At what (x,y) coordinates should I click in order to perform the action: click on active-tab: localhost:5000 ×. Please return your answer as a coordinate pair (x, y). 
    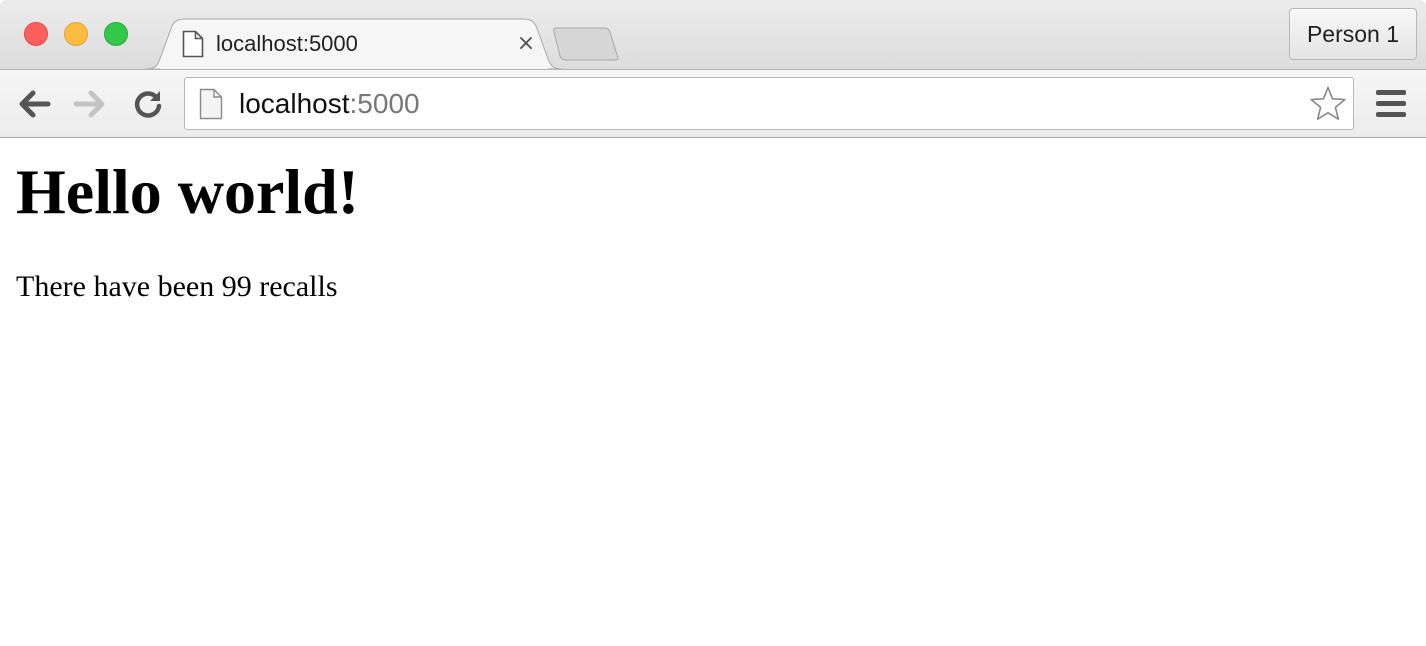
    Looking at the image, I should click on (360, 44).